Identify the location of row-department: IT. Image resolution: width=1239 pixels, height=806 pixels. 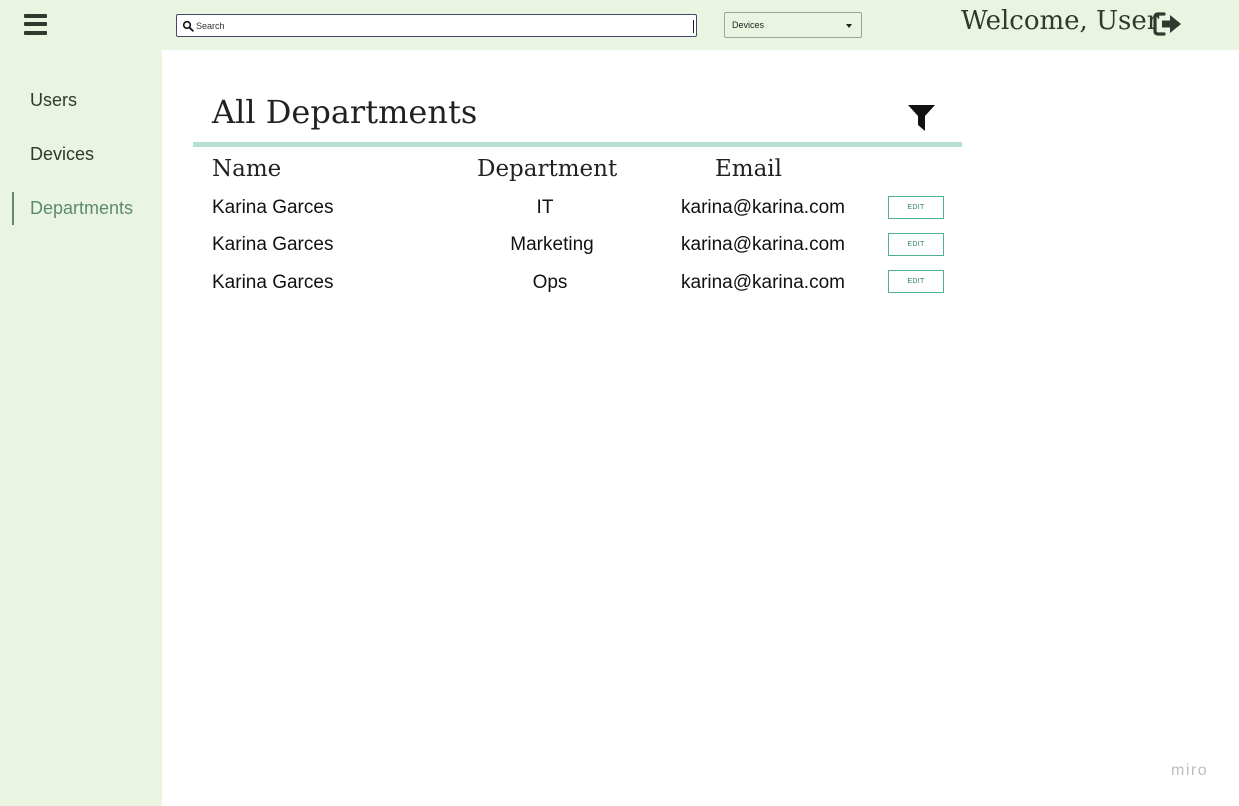
(545, 207).